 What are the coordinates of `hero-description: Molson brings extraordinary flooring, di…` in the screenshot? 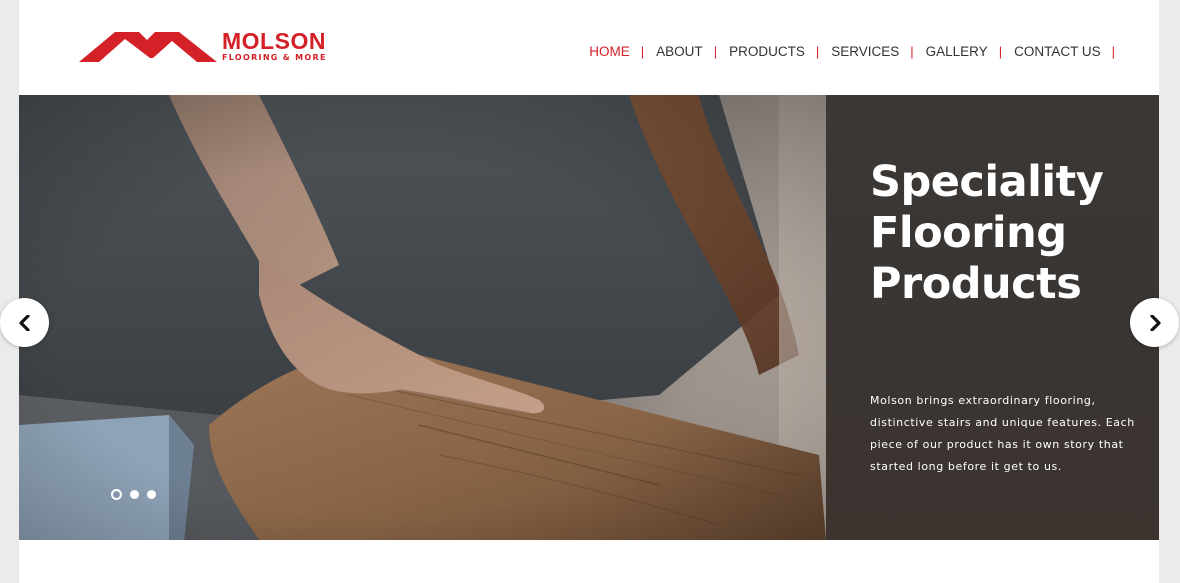 It's located at (1002, 433).